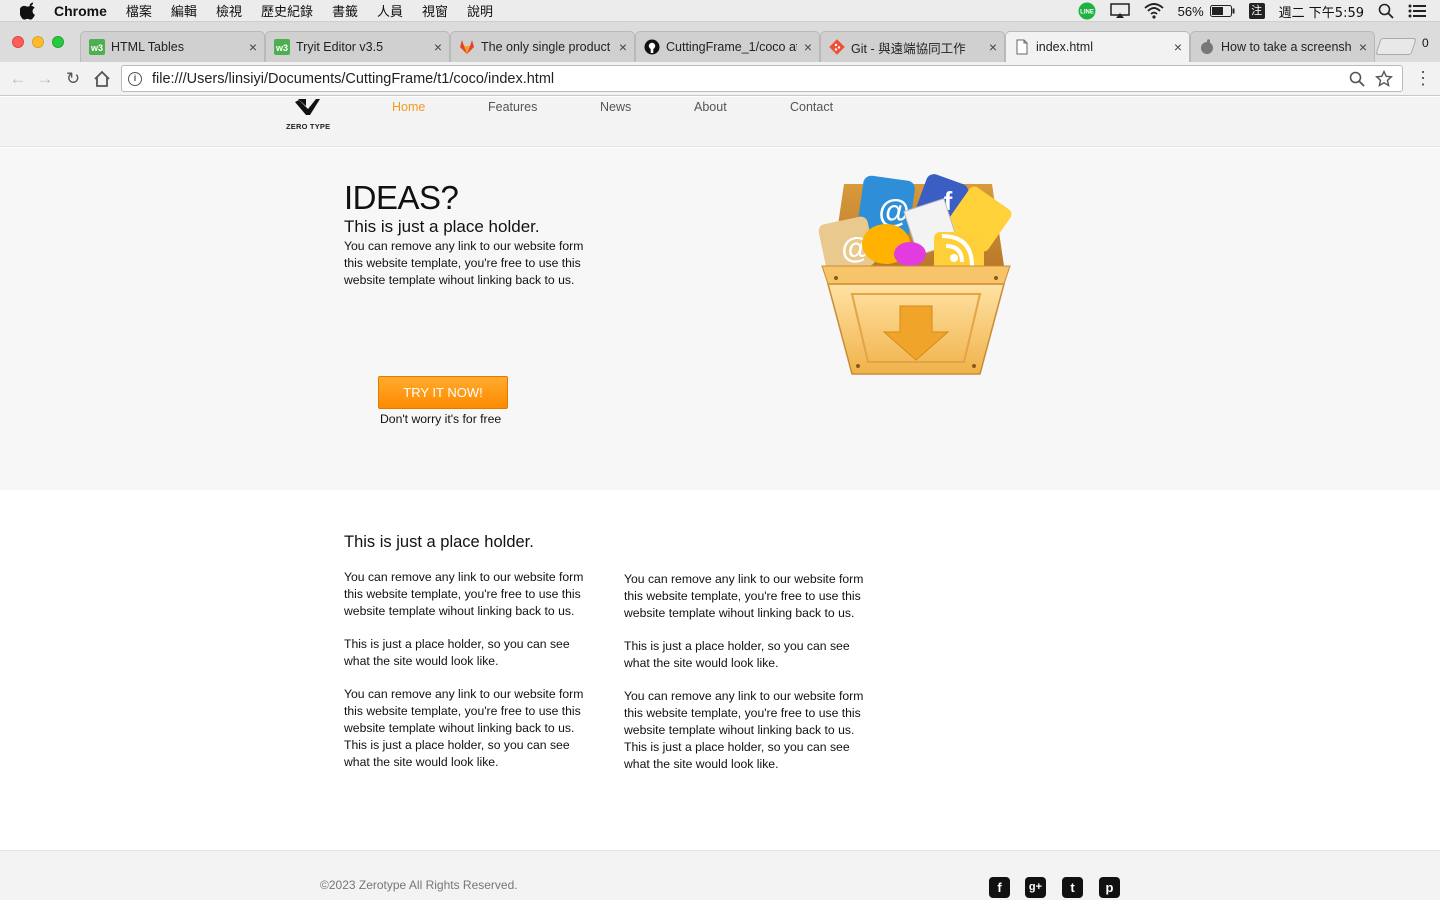  What do you see at coordinates (652, 47) in the screenshot?
I see `github-icon` at bounding box center [652, 47].